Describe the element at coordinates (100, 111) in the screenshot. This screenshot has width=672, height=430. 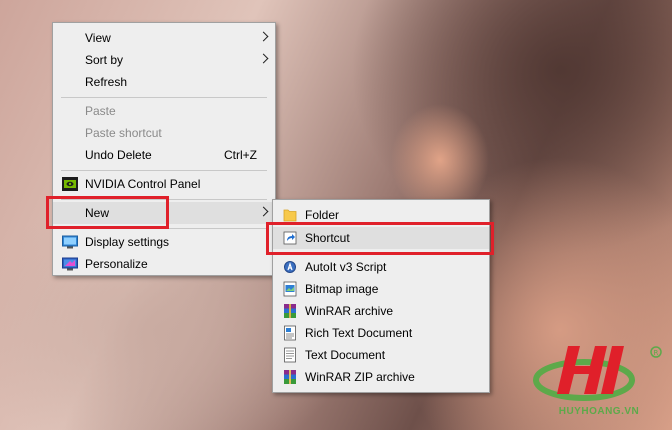
I see `menu-item-label: Paste` at that location.